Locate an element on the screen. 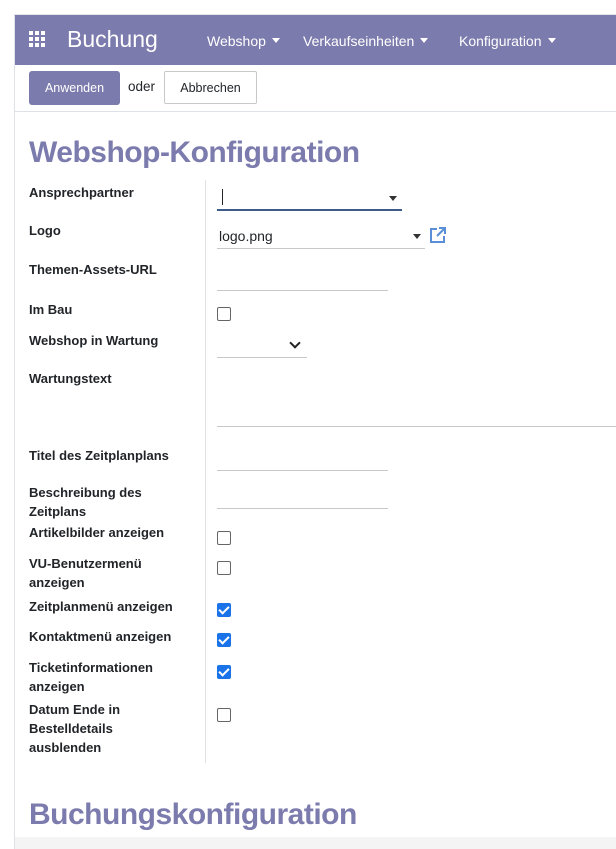 This screenshot has height=849, width=616. im-bau-checkbox is located at coordinates (224, 314).